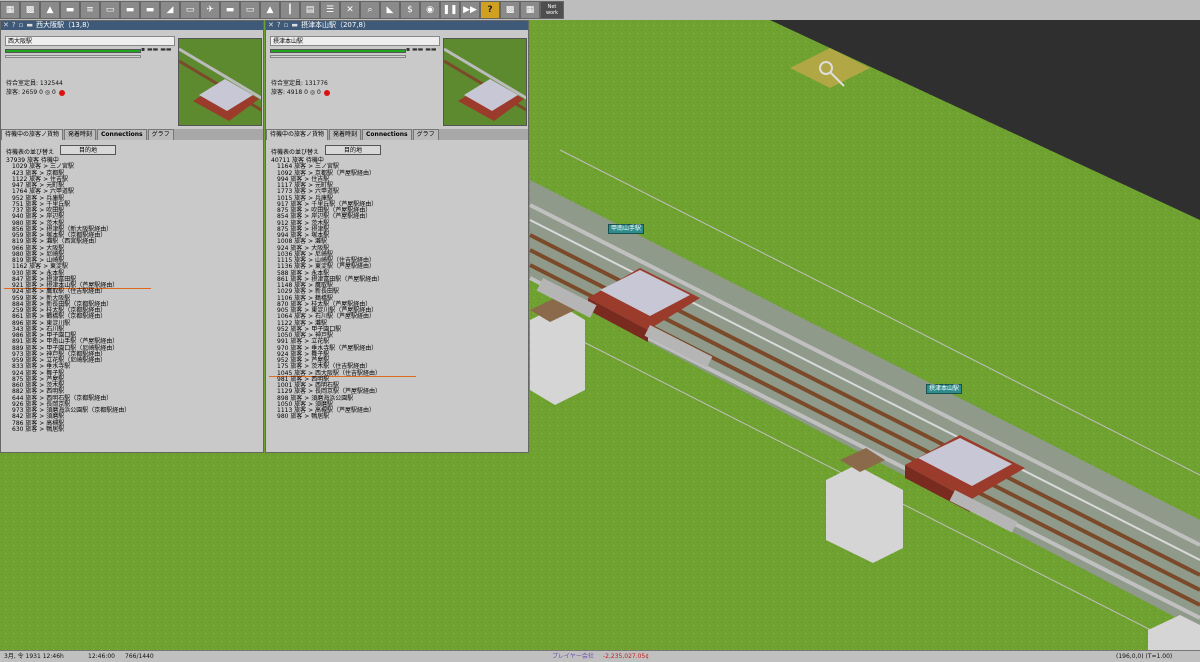  What do you see at coordinates (210, 10) in the screenshot?
I see `airport-icon: ✈` at bounding box center [210, 10].